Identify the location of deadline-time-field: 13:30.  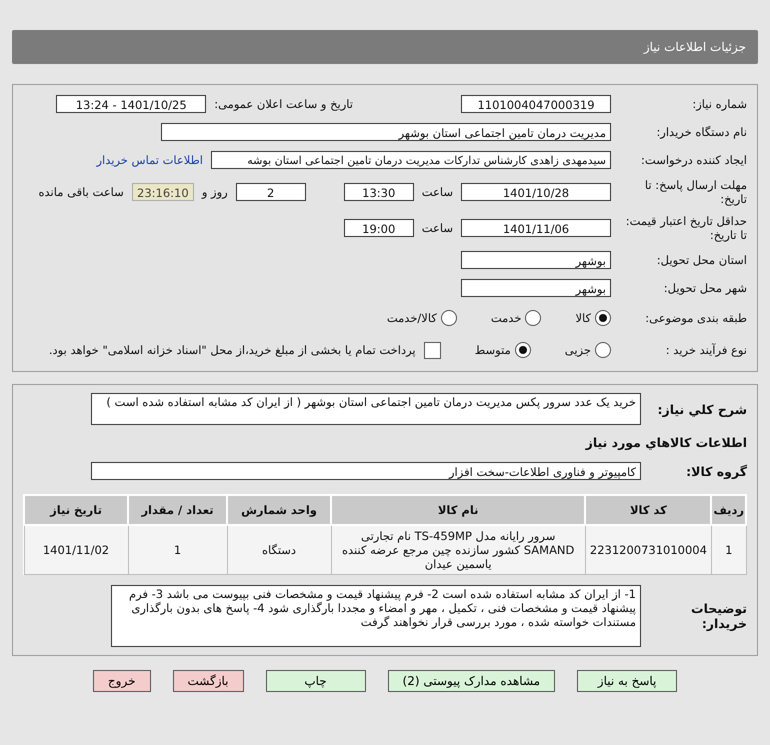
(379, 192).